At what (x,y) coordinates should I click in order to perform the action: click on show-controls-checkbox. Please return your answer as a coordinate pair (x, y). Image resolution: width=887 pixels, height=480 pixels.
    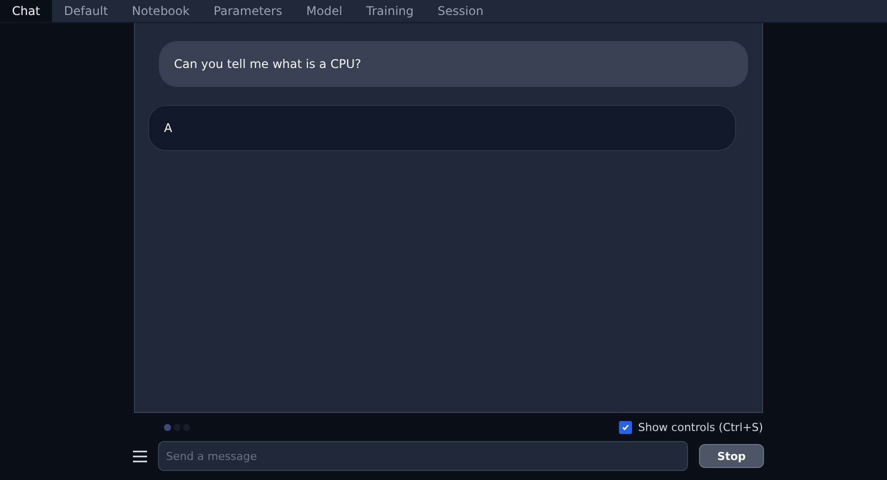
    Looking at the image, I should click on (625, 427).